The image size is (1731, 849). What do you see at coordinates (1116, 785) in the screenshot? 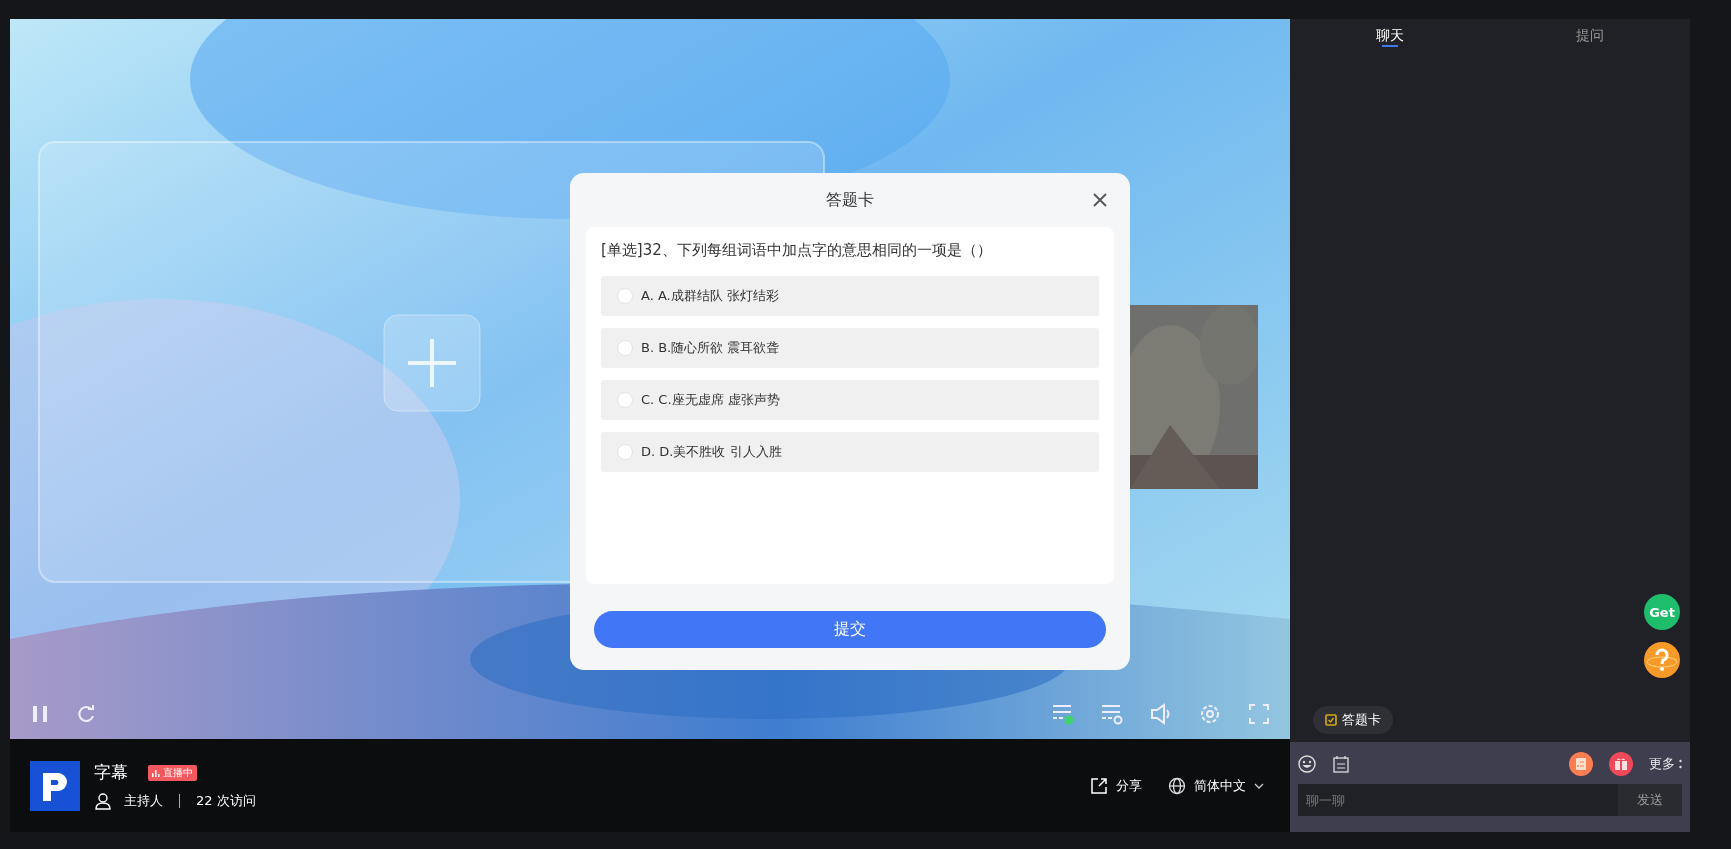
I see `share-link: 分享` at bounding box center [1116, 785].